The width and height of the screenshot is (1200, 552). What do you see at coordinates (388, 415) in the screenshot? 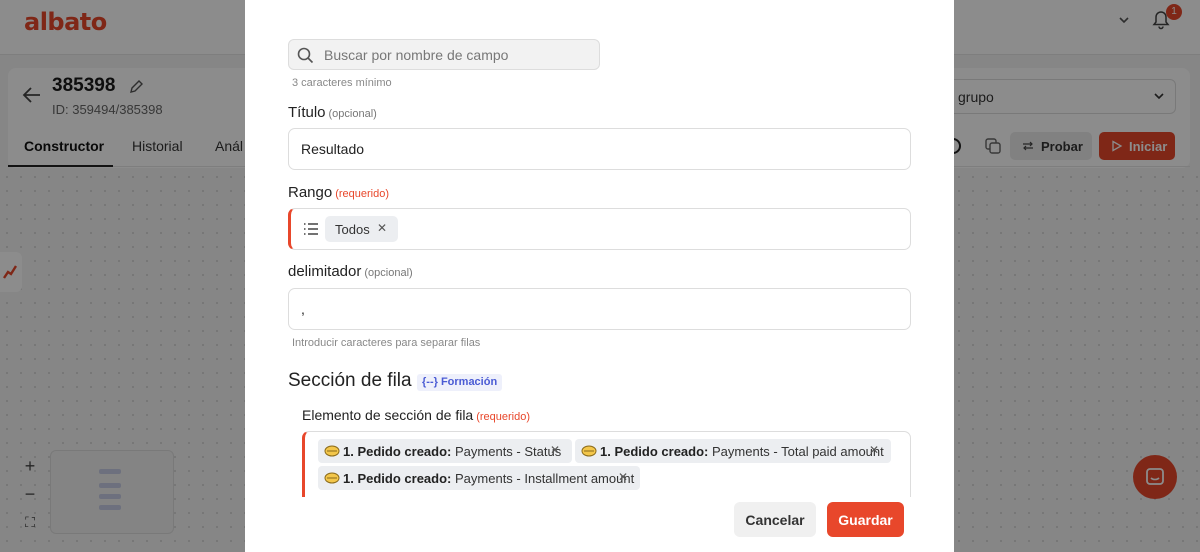
I see `row-element-label-text: Elemento de sección de fila` at bounding box center [388, 415].